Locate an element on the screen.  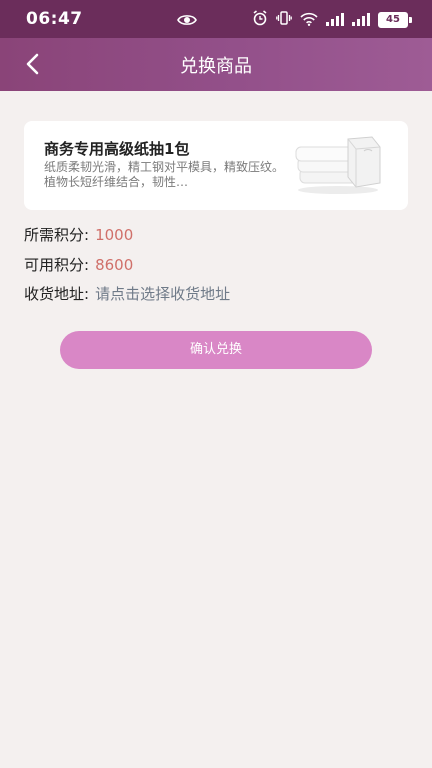
eye-icon is located at coordinates (187, 21).